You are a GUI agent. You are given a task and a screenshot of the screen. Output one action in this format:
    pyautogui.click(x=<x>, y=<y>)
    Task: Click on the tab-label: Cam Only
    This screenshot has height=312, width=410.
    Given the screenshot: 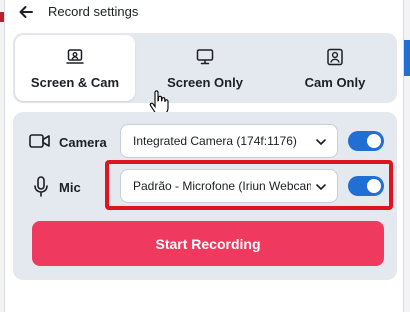 What is the action you would take?
    pyautogui.click(x=335, y=82)
    